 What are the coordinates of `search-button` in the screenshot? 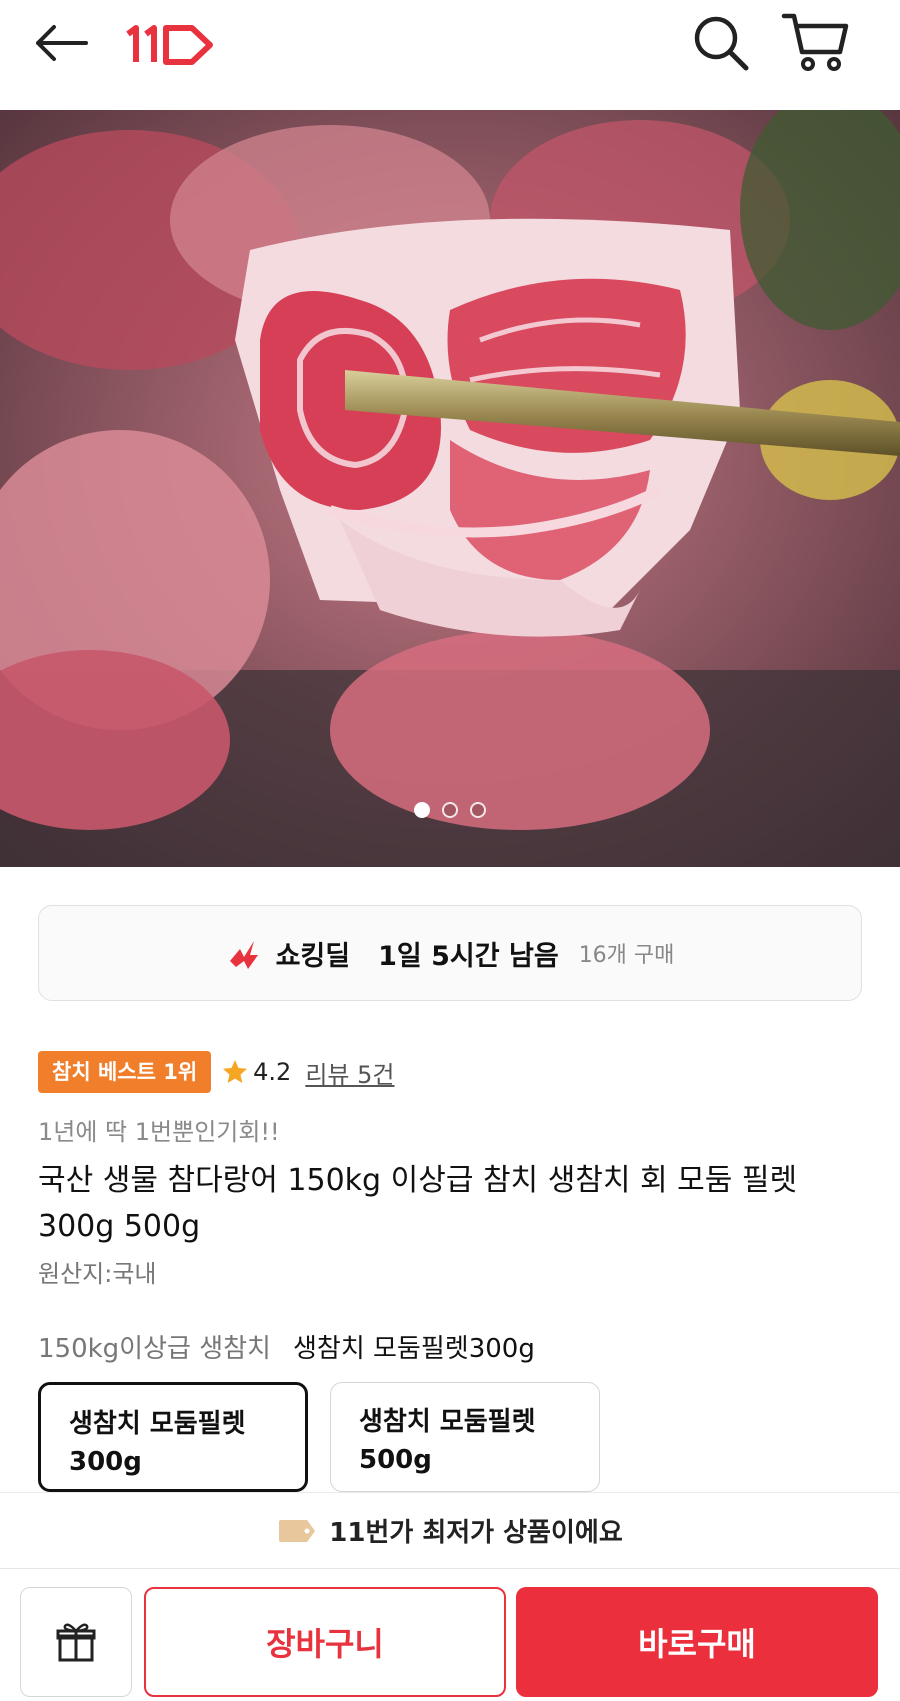 It's located at (722, 42).